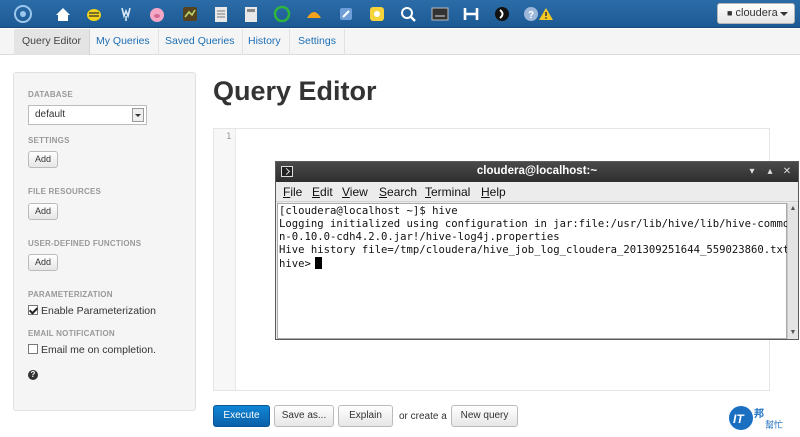  I want to click on job-browser-icon-glyph, so click(440, 14).